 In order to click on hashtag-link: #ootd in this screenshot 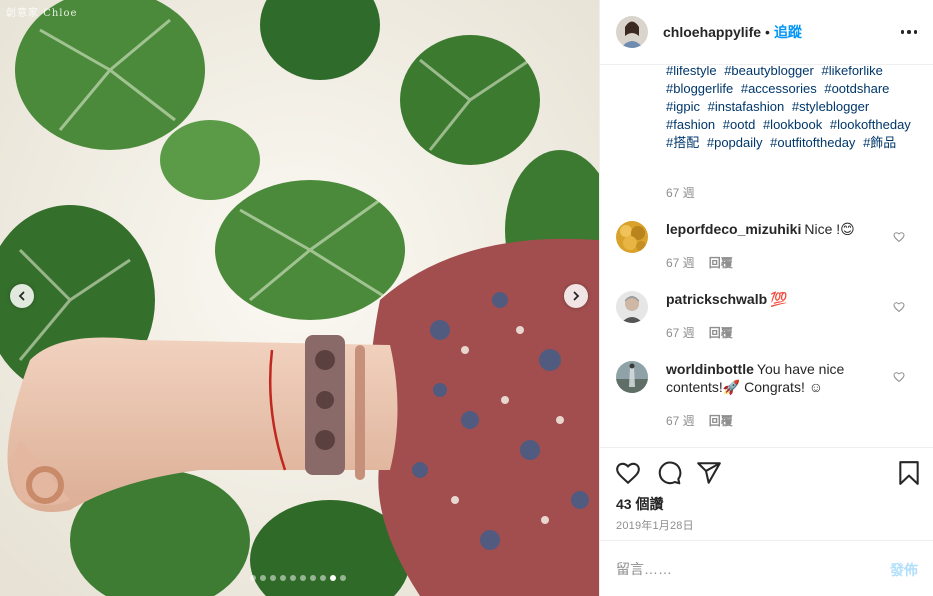, I will do `click(739, 124)`.